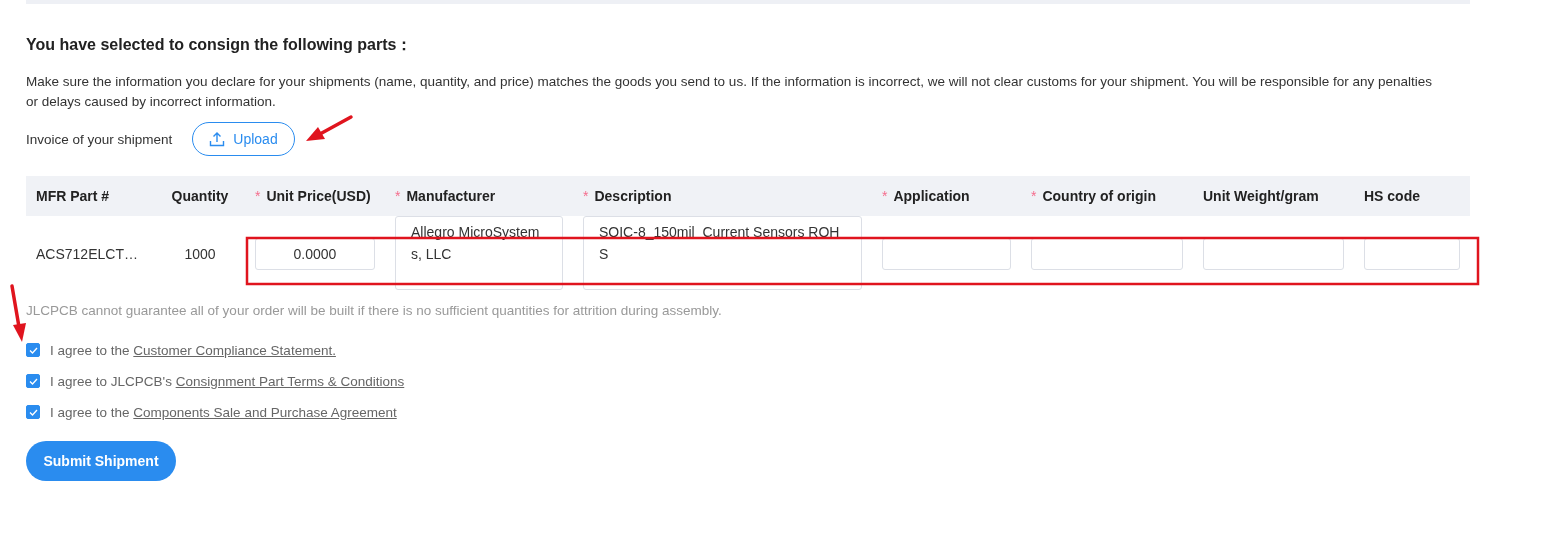  Describe the element at coordinates (318, 196) in the screenshot. I see `column-header: Unit Price(USD)` at that location.